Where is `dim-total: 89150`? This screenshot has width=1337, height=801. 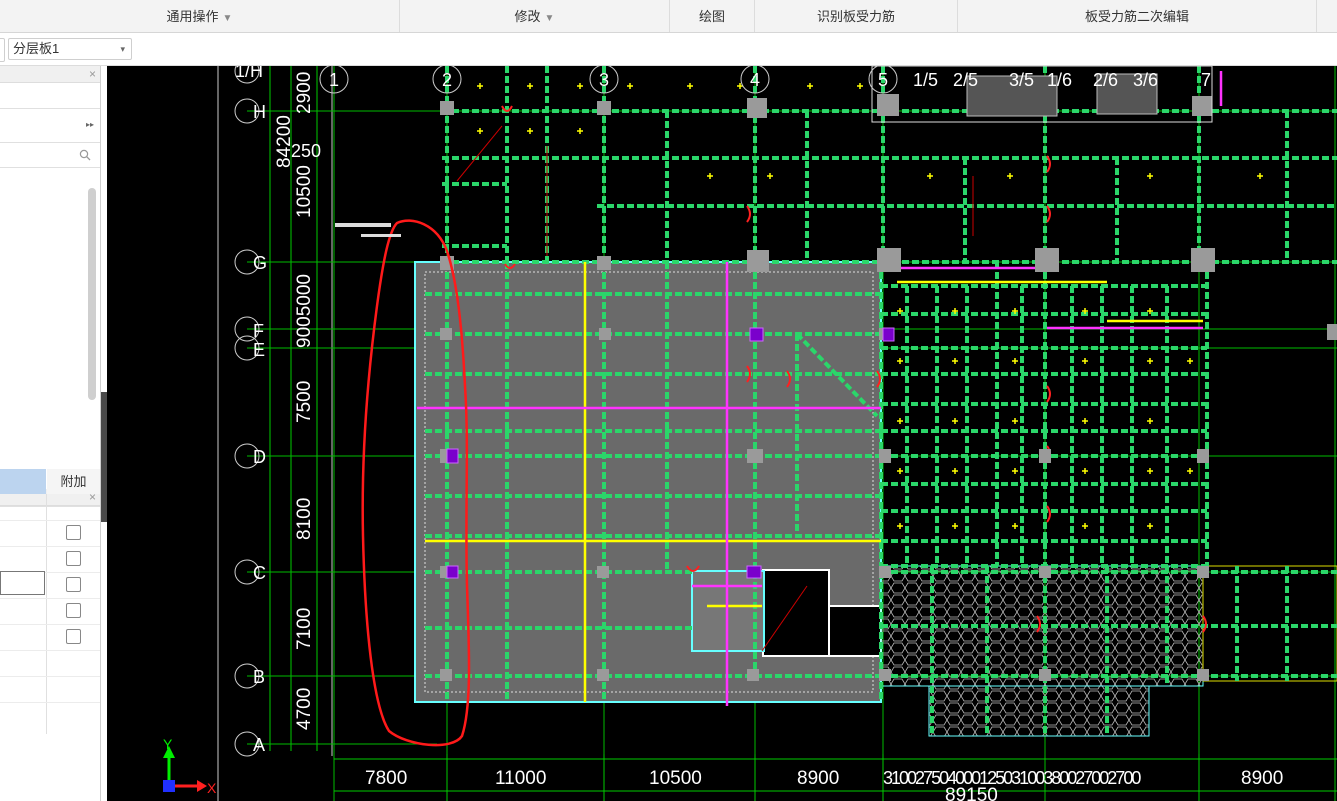 dim-total: 89150 is located at coordinates (971, 793).